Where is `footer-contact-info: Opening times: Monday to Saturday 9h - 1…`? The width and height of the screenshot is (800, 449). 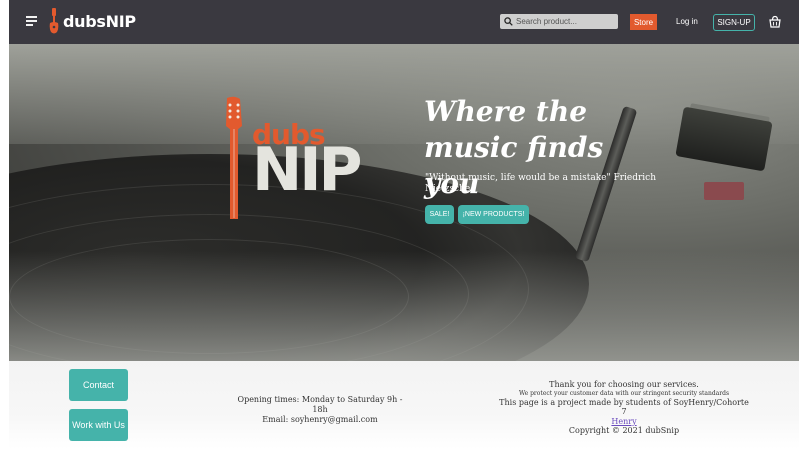
footer-contact-info: Opening times: Monday to Saturday 9h - 1… is located at coordinates (320, 410).